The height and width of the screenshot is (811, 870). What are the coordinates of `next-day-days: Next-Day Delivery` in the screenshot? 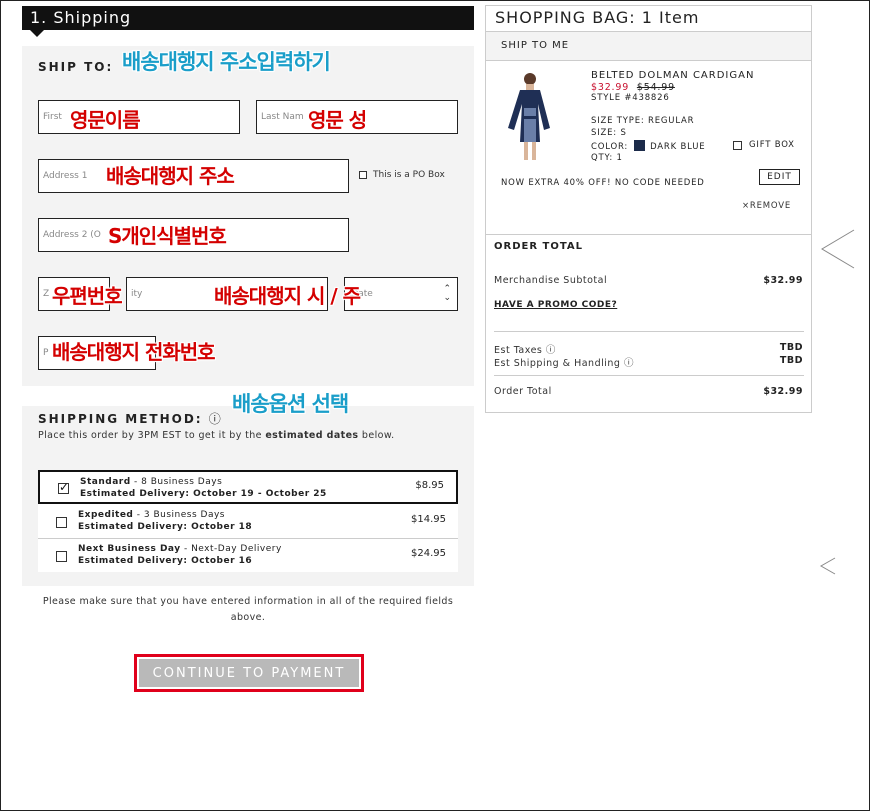 It's located at (236, 549).